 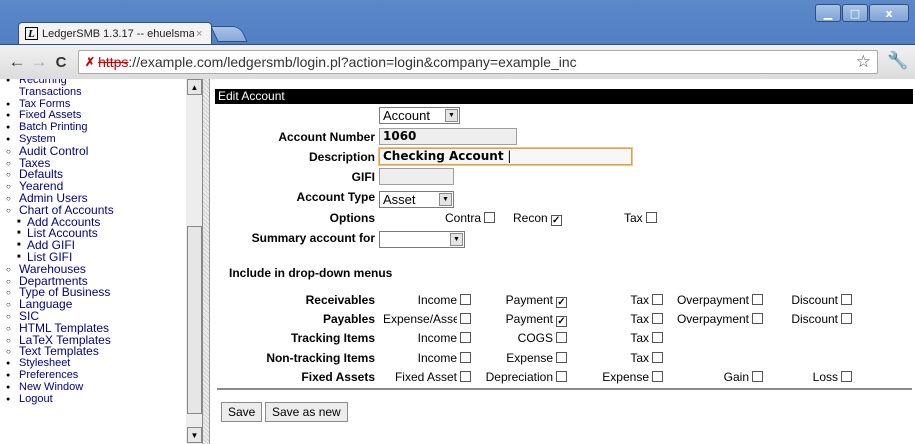 What do you see at coordinates (632, 377) in the screenshot?
I see `dropdown-option: Expense` at bounding box center [632, 377].